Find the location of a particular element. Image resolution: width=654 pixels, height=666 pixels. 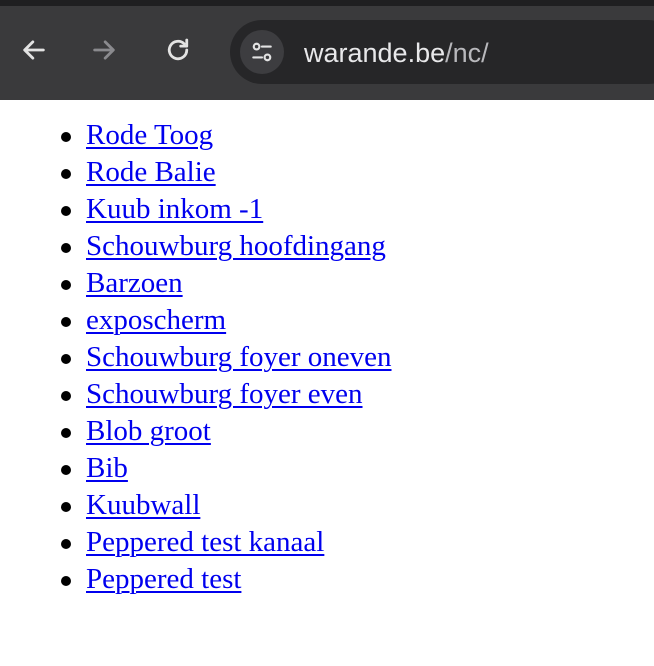

url-text: warande.be/nc/ is located at coordinates (396, 53).